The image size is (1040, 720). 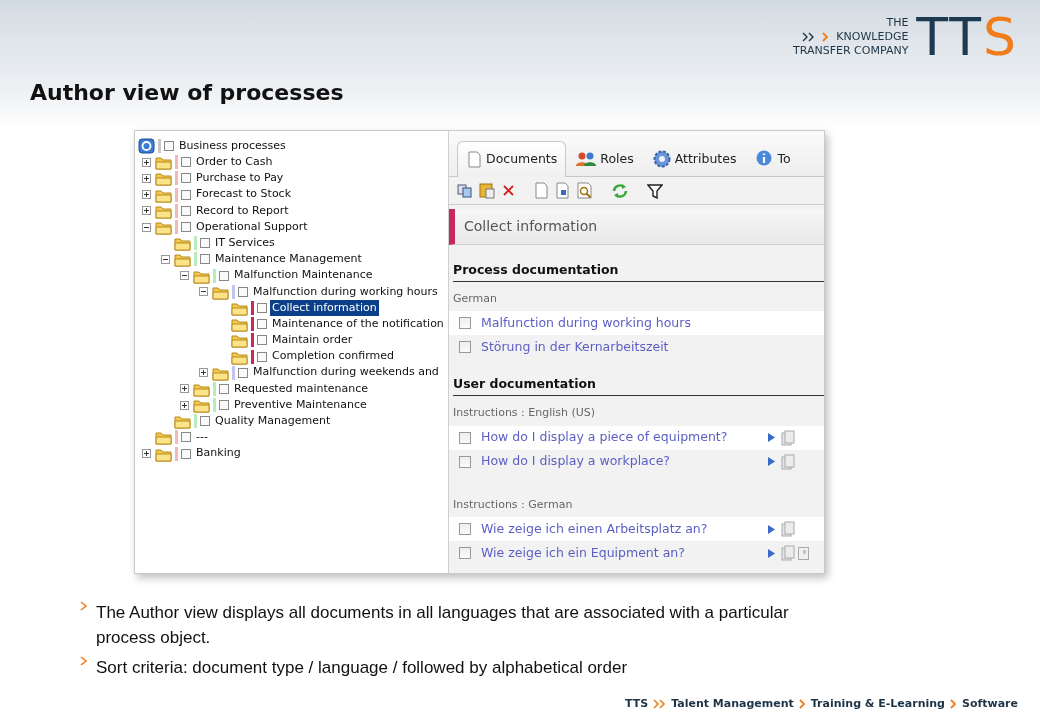 What do you see at coordinates (764, 159) in the screenshot?
I see `info-icon` at bounding box center [764, 159].